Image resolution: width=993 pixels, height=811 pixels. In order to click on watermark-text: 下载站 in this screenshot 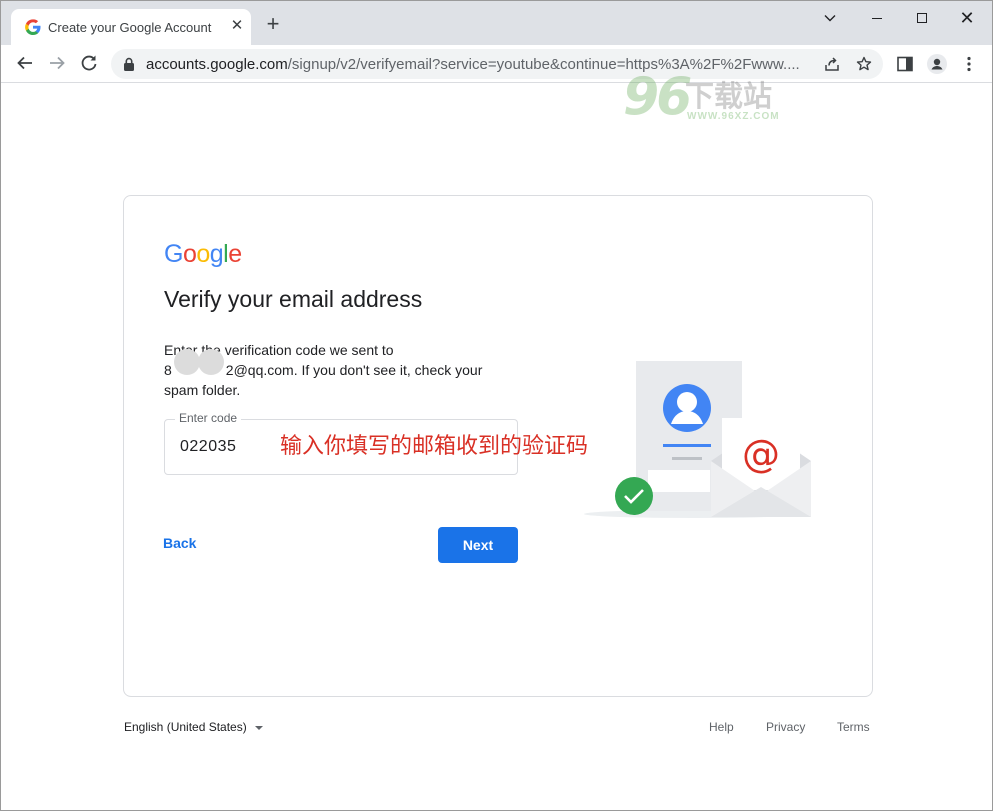, I will do `click(729, 97)`.